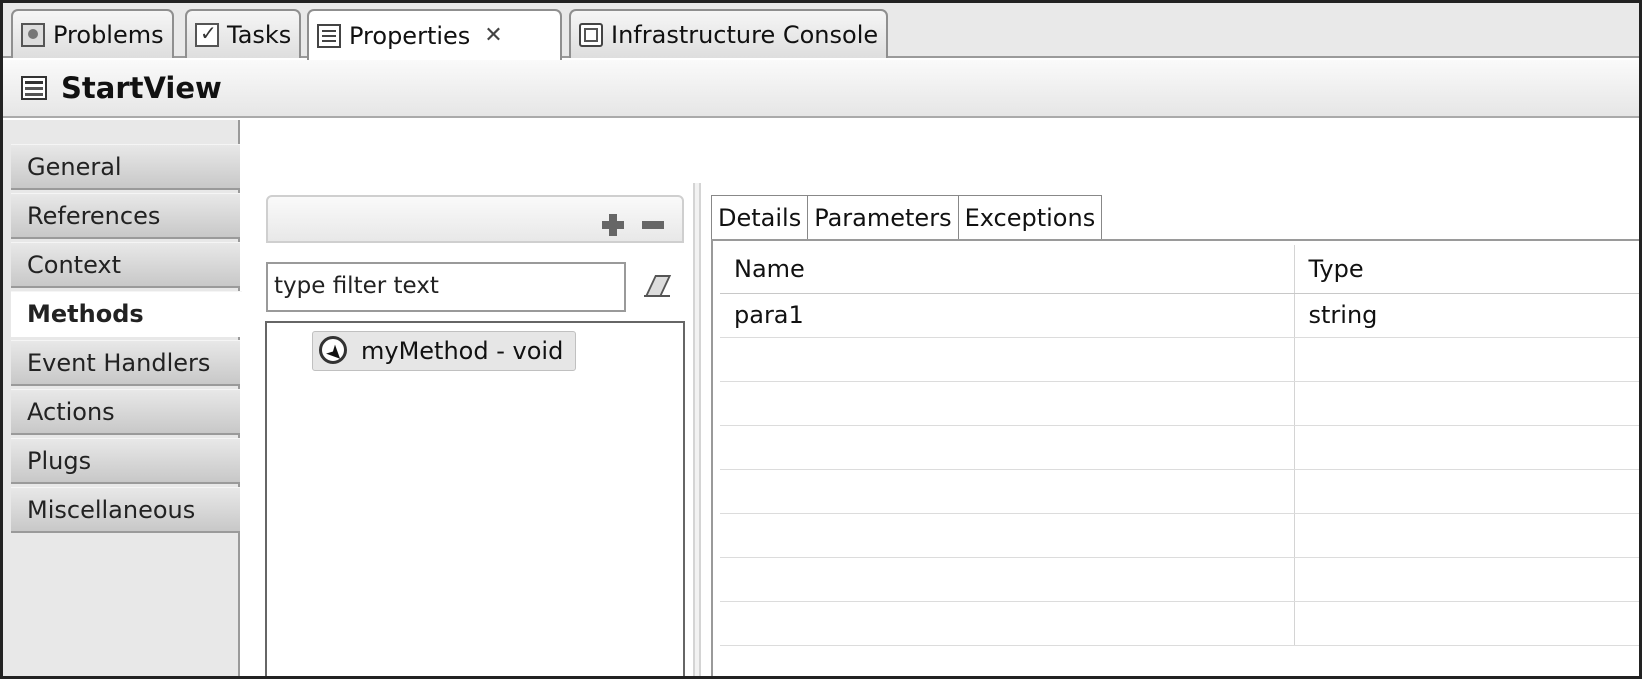 The image size is (1642, 679). I want to click on tab-infrastructure-console: Infrastructure Console, so click(729, 33).